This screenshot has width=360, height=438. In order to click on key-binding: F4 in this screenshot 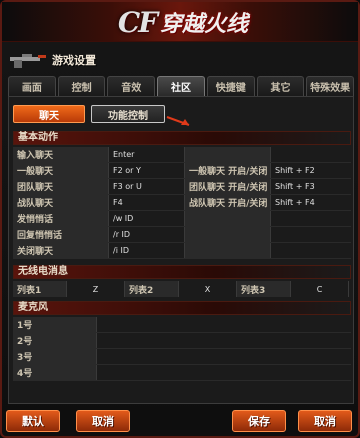, I will do `click(147, 202)`.